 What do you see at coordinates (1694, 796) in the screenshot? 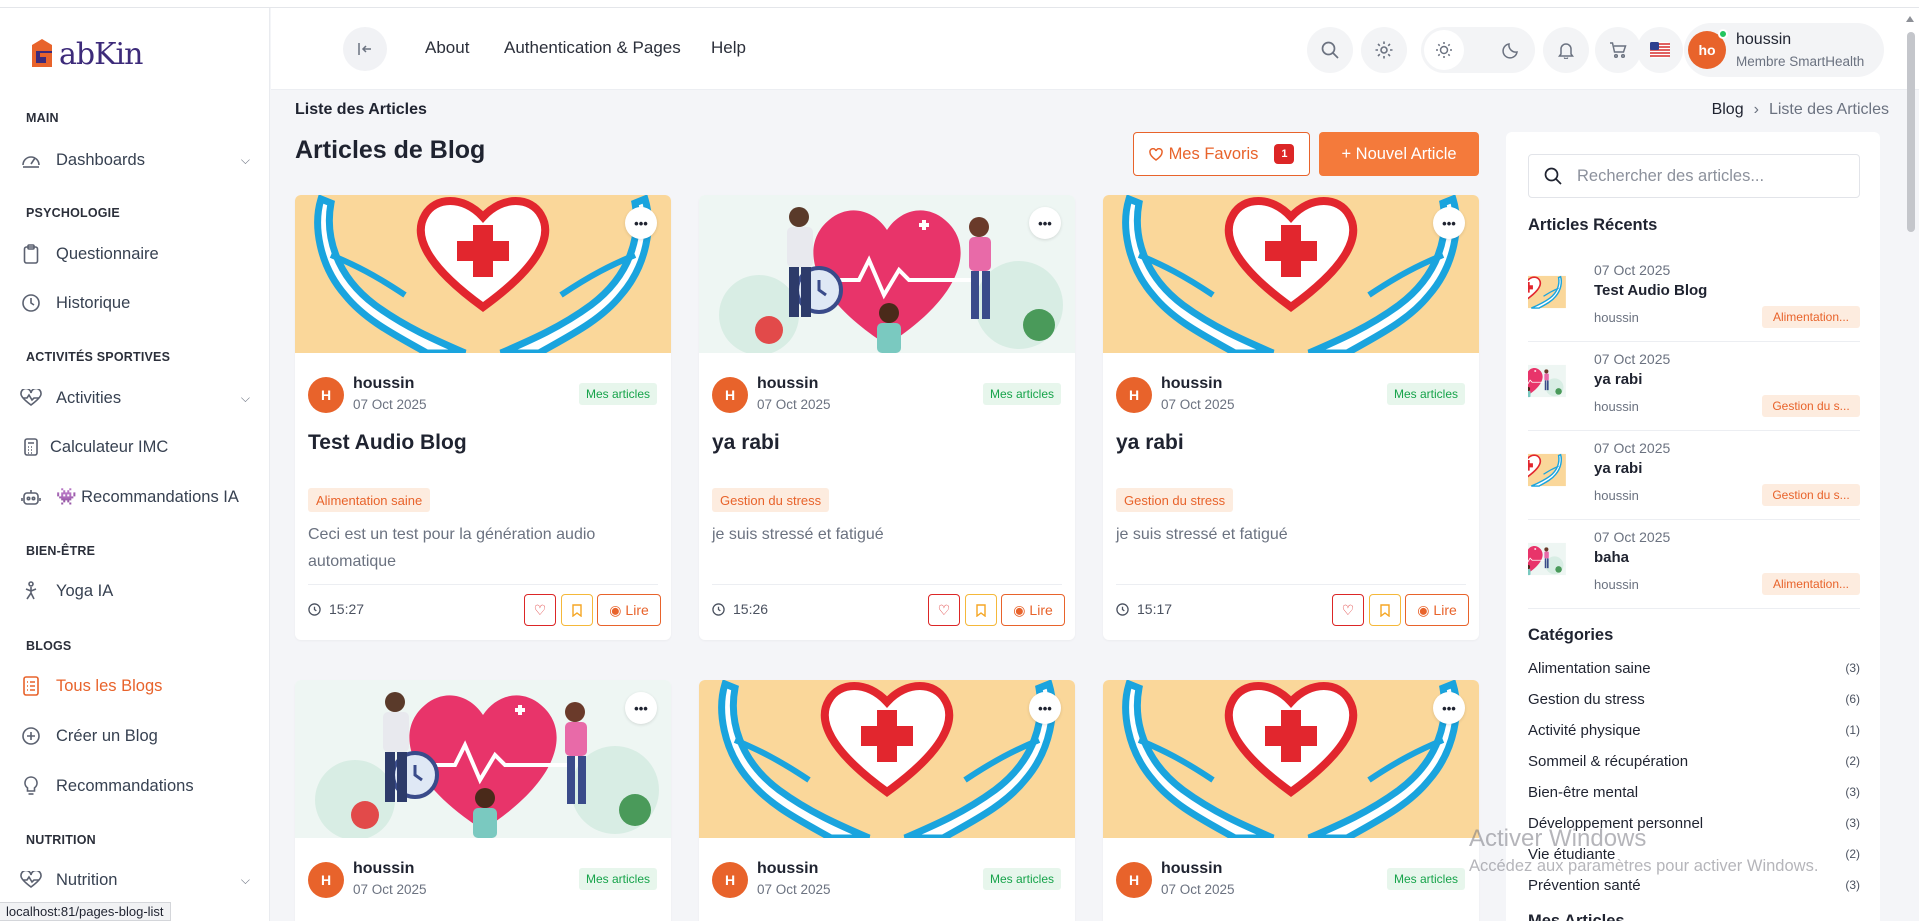
I see `category-item: Bien-être mental (3)` at bounding box center [1694, 796].